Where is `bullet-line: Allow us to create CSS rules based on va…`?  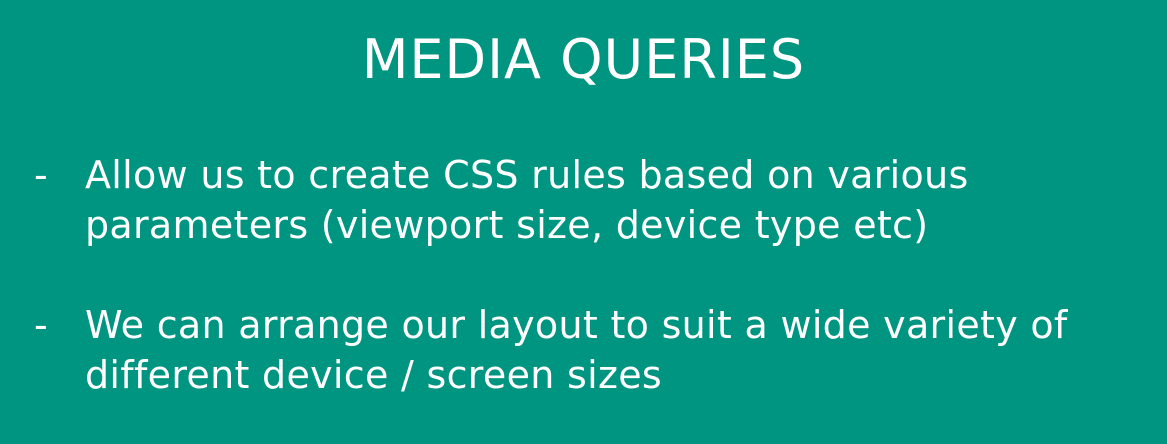
bullet-line: Allow us to create CSS rules based on va… is located at coordinates (527, 175).